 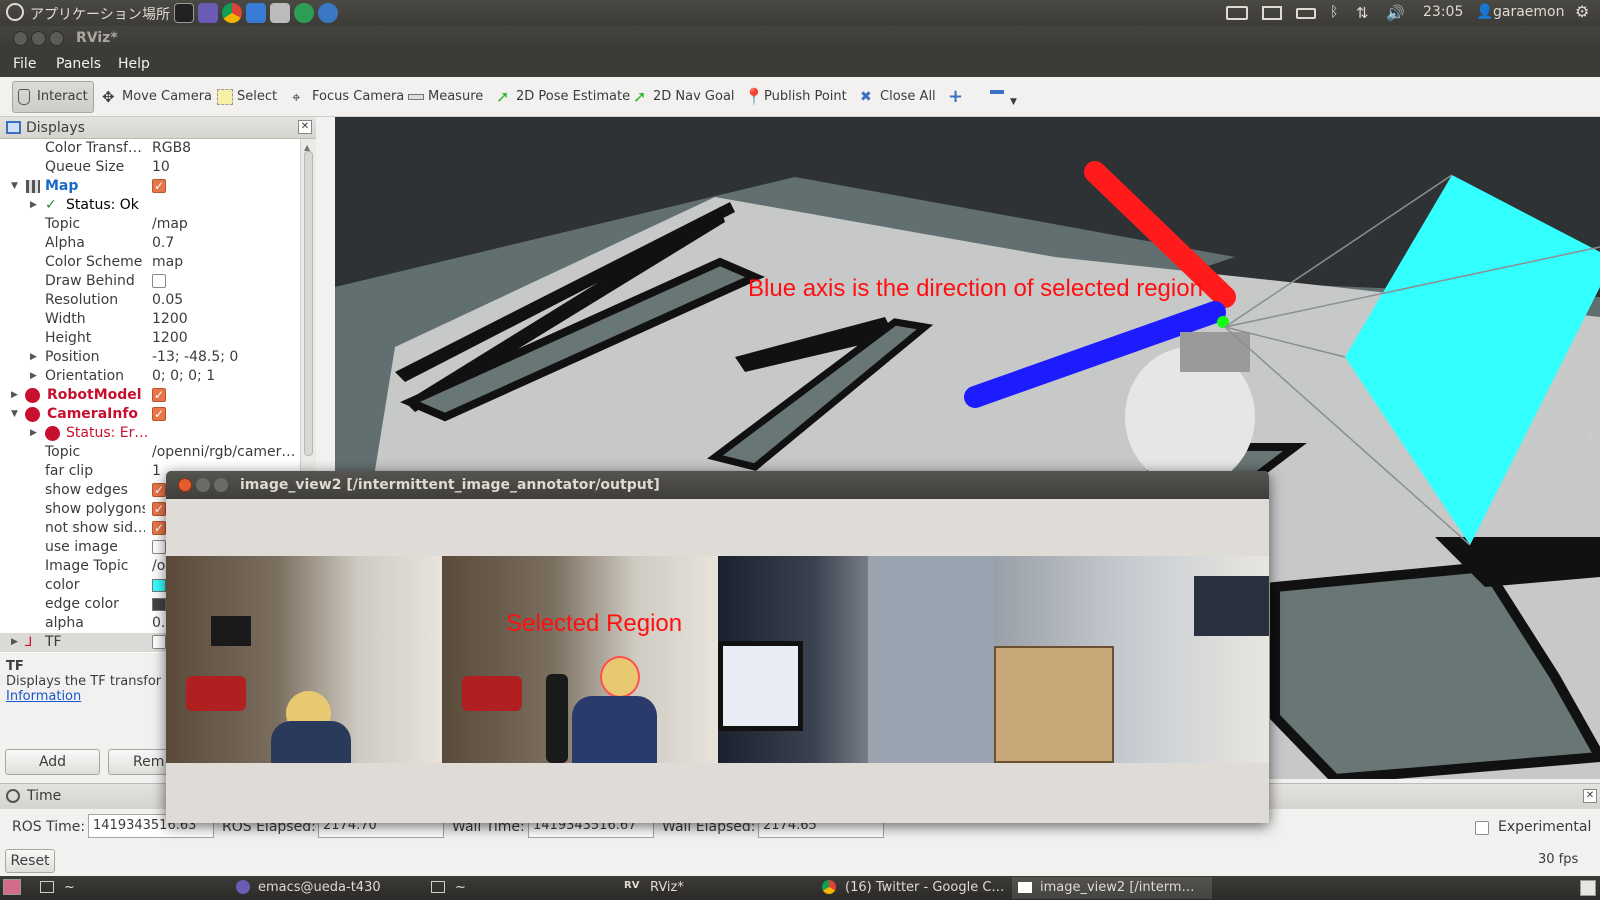 What do you see at coordinates (795, 98) in the screenshot?
I see `publish-point-tool-button: 📍 Publish Point` at bounding box center [795, 98].